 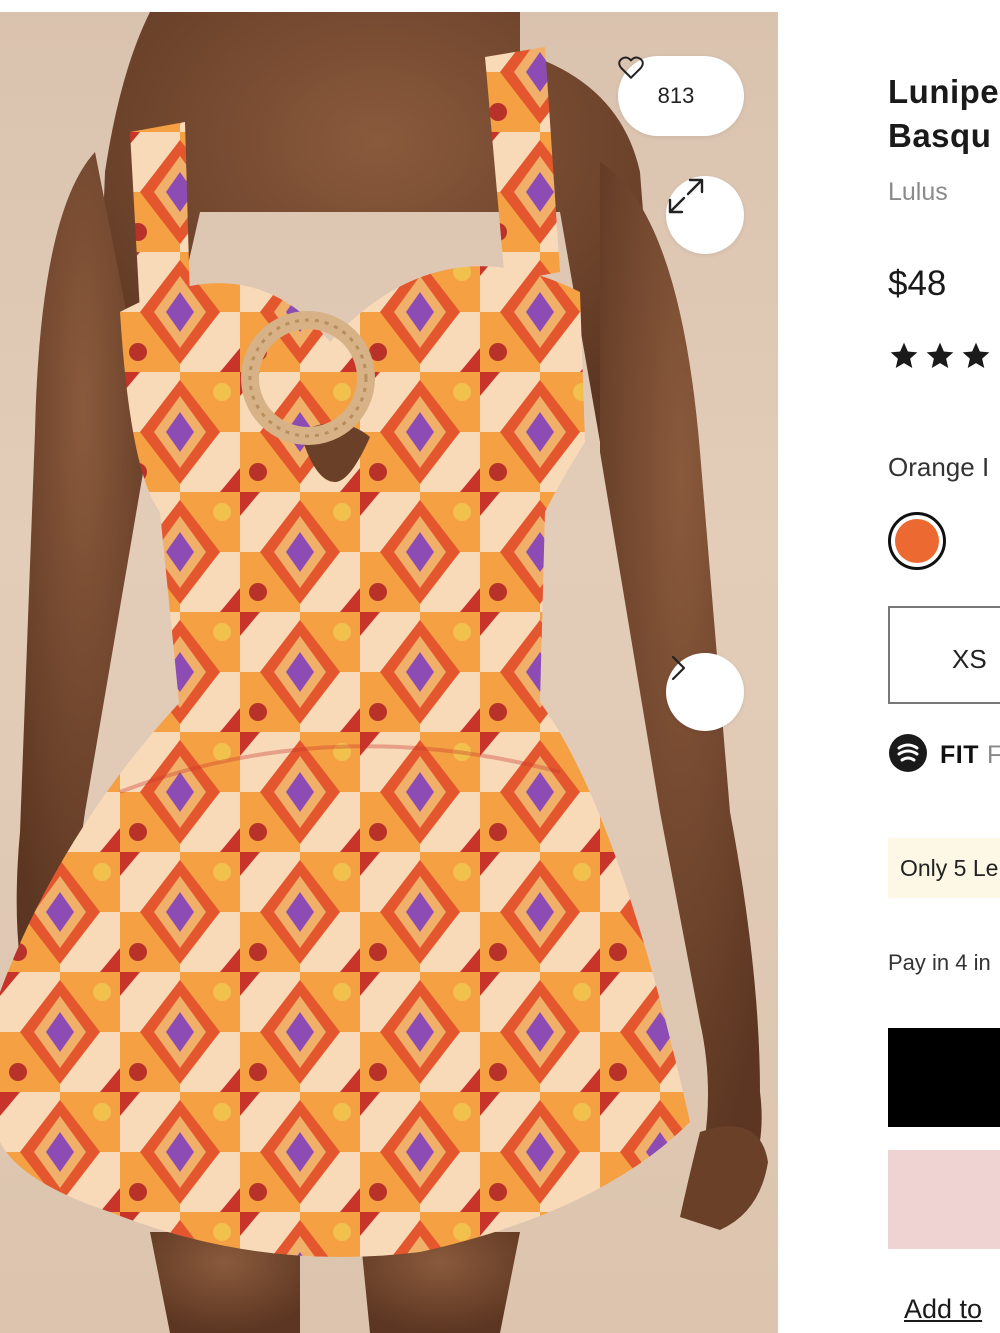 What do you see at coordinates (705, 692) in the screenshot?
I see `next-image-button` at bounding box center [705, 692].